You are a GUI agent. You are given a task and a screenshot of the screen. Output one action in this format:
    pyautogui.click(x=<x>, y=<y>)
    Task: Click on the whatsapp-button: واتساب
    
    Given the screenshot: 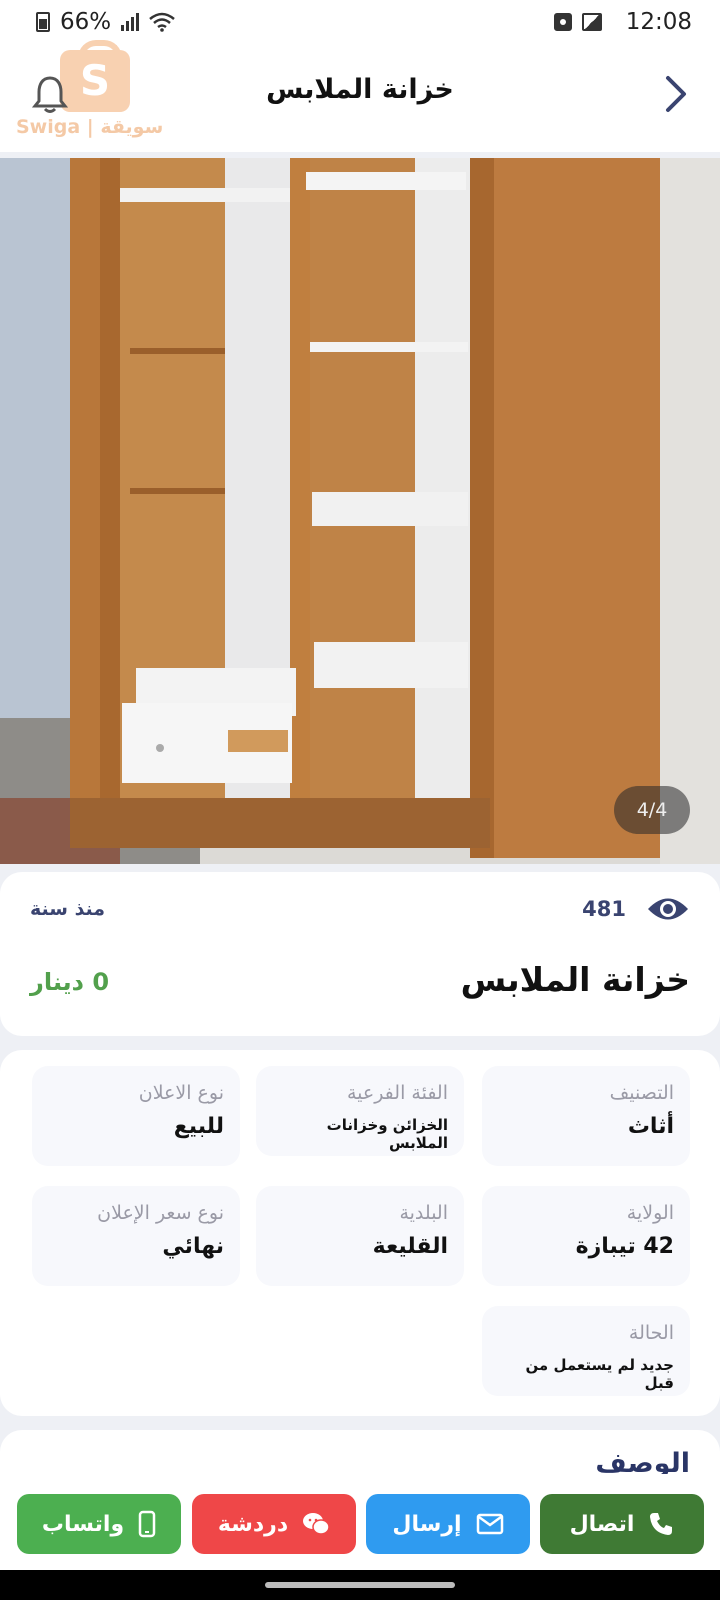 What is the action you would take?
    pyautogui.click(x=99, y=1524)
    